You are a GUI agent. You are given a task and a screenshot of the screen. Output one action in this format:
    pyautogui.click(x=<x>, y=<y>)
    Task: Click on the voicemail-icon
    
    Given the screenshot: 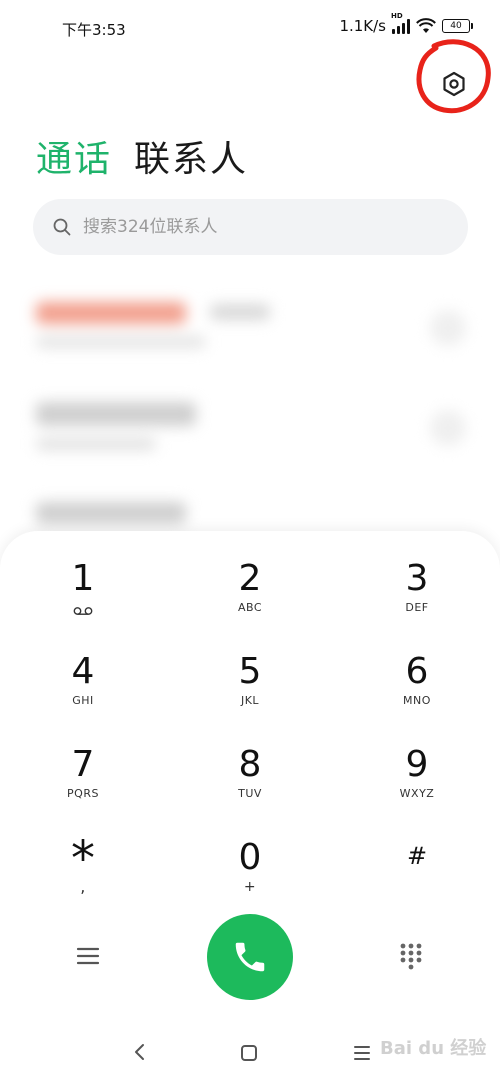 What is the action you would take?
    pyautogui.click(x=83, y=611)
    